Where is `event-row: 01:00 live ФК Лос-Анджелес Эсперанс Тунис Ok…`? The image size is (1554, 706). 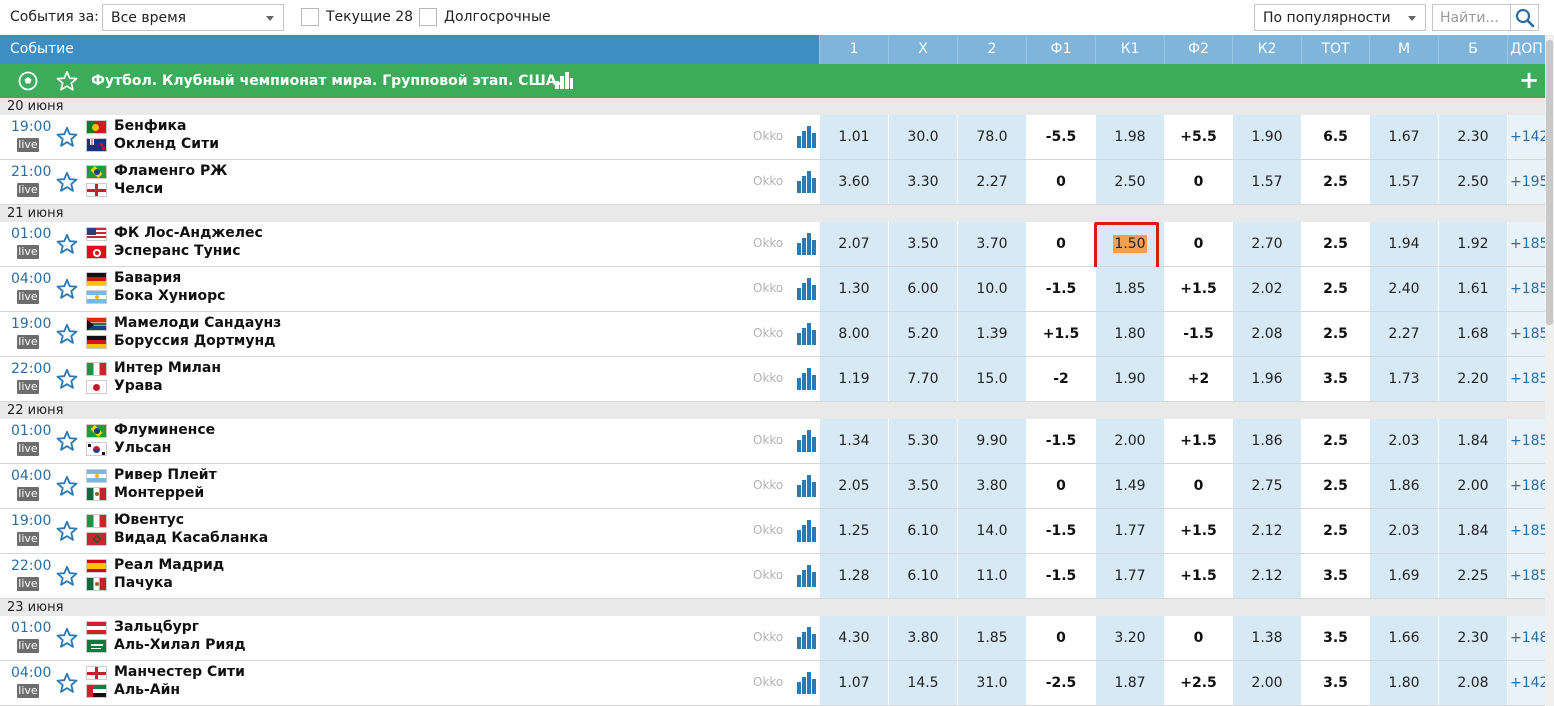 event-row: 01:00 live ФК Лос-Анджелес Эсперанс Тунис Ok… is located at coordinates (777, 246).